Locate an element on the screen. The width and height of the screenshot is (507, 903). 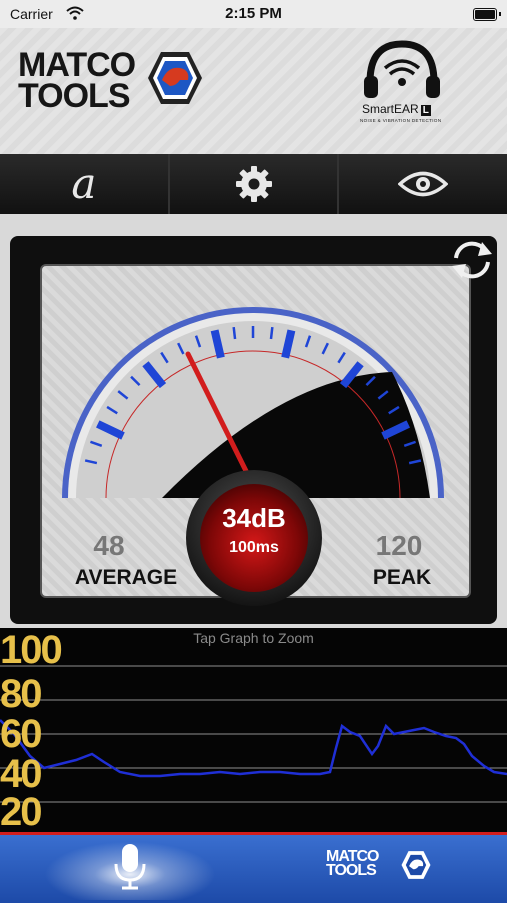
sample-interval: 100ms is located at coordinates (254, 548).